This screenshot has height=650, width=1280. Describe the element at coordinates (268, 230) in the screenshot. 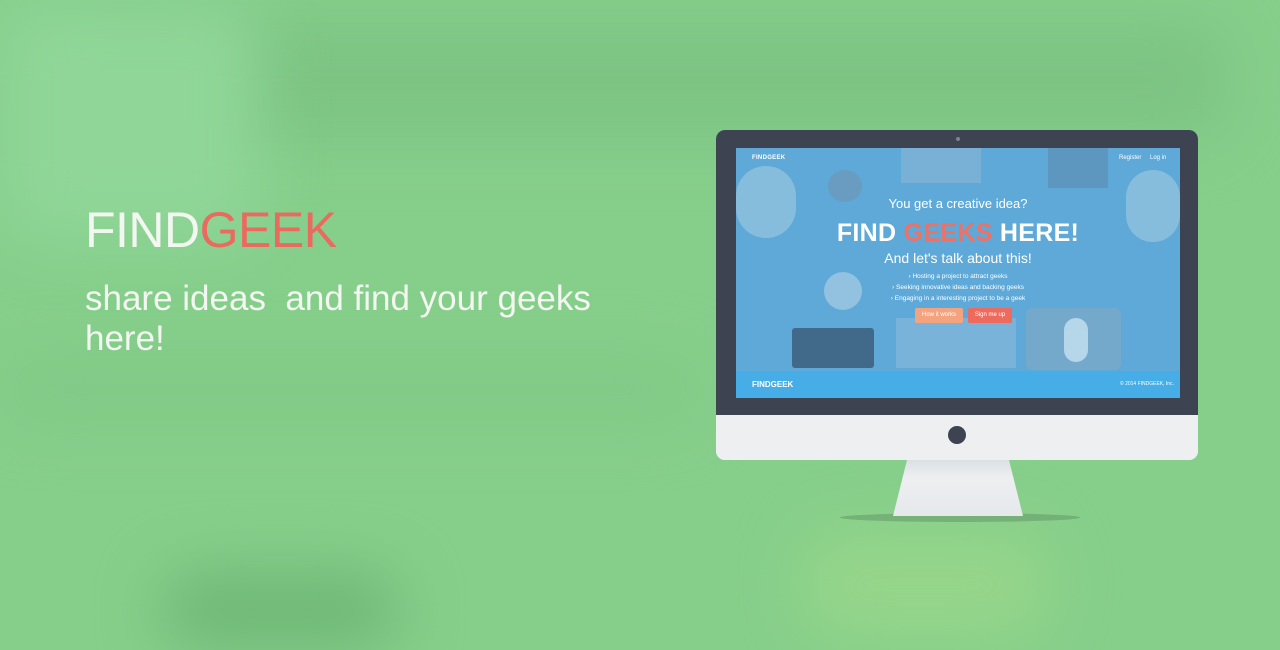

I see `hero-title-part2: GEEK` at that location.